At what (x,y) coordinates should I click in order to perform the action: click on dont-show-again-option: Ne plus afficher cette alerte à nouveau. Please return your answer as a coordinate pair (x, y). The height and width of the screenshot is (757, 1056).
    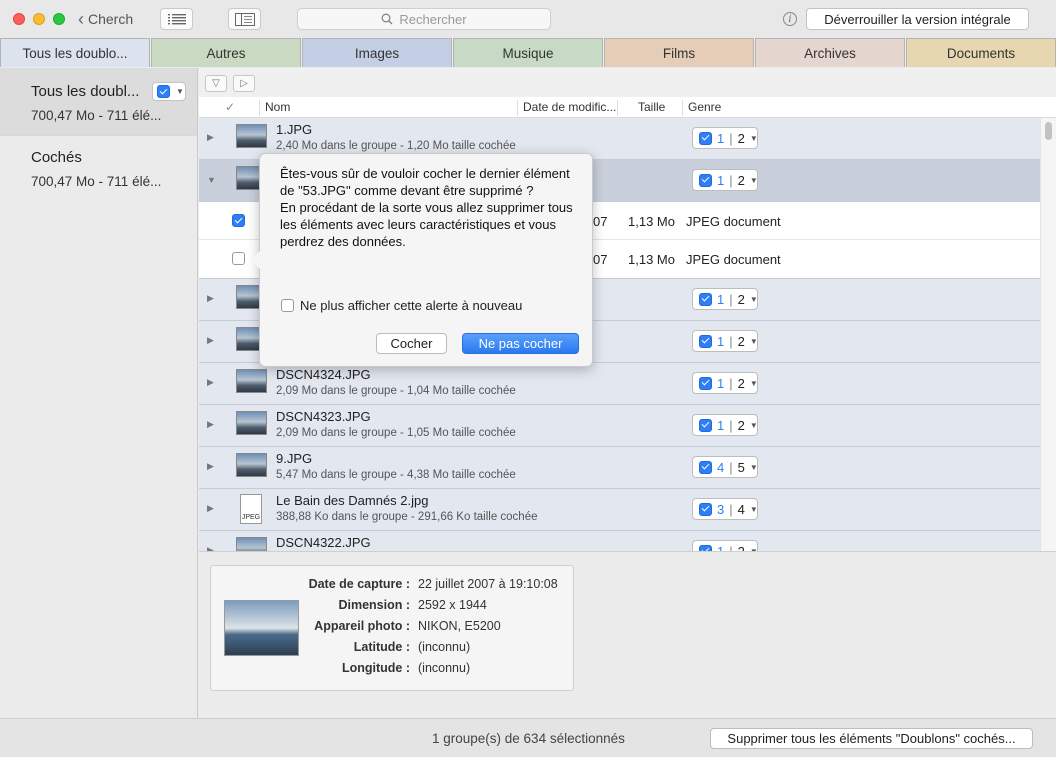
    Looking at the image, I should click on (401, 305).